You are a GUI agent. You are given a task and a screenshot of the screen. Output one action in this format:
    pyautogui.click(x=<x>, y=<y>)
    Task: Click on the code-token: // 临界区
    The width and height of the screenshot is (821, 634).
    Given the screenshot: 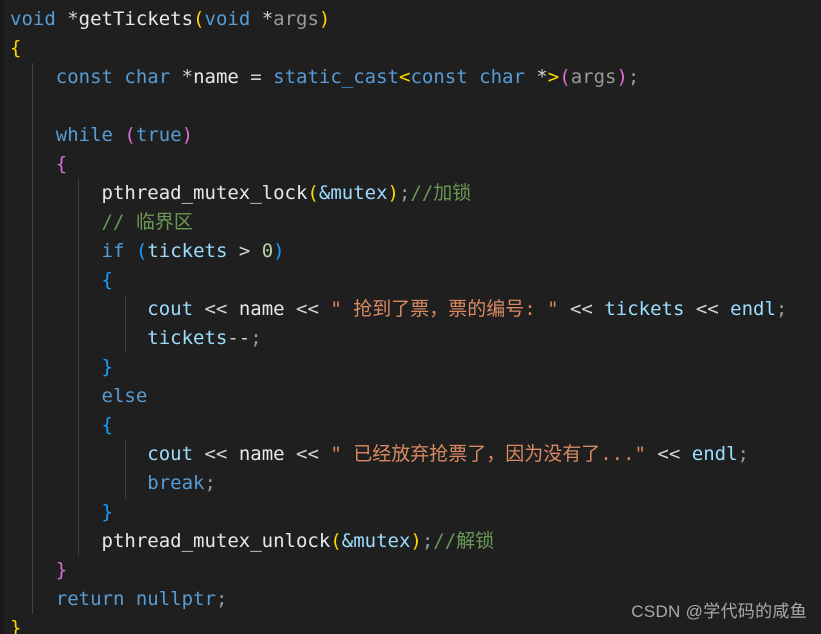 What is the action you would take?
    pyautogui.click(x=147, y=222)
    